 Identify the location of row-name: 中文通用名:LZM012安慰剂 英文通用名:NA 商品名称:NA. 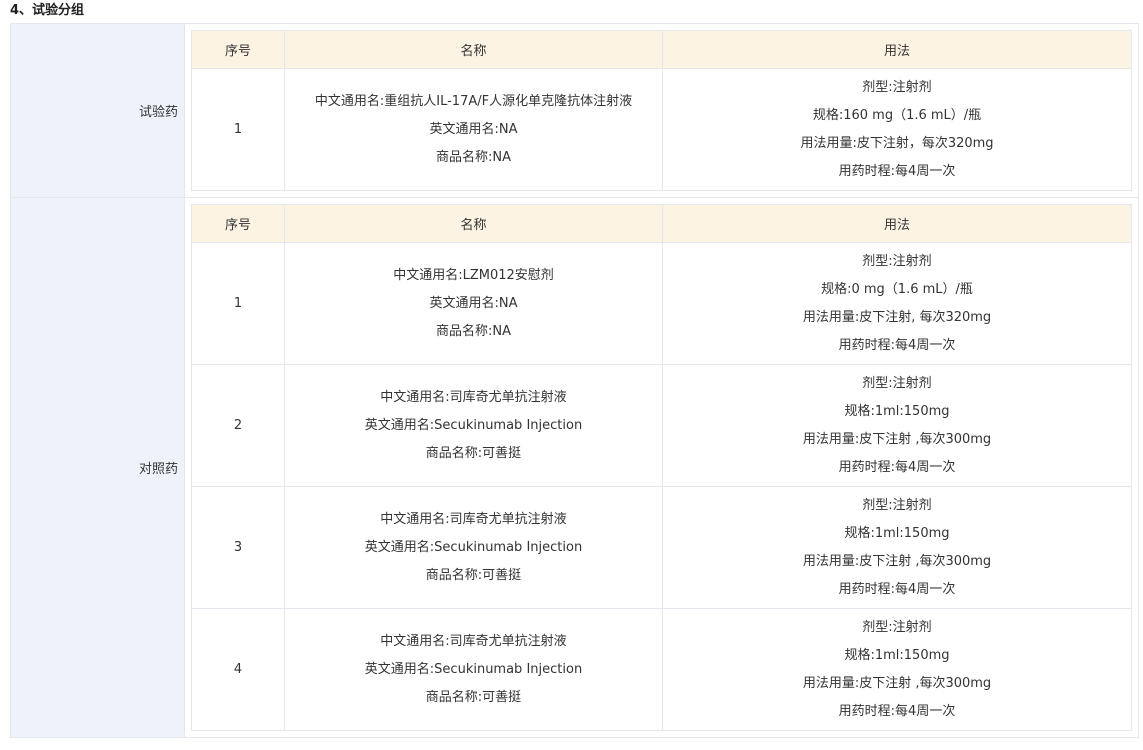
(473, 303).